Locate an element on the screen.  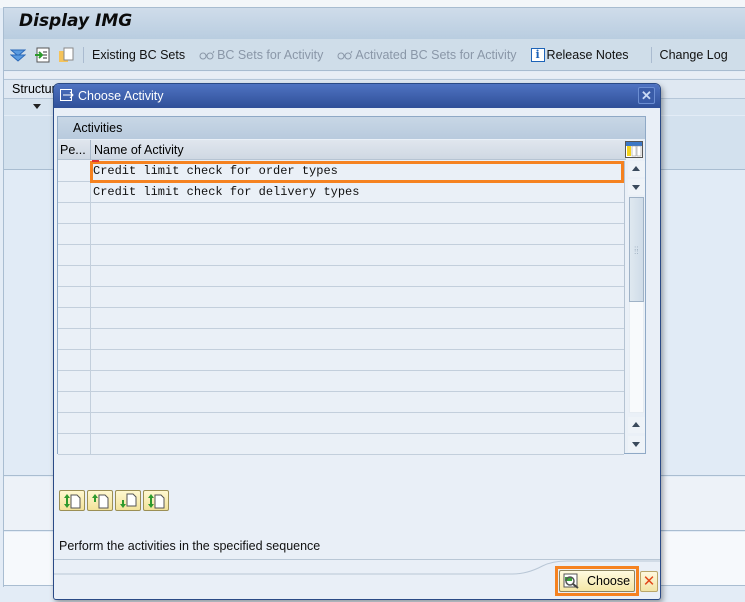
expand-all-icon is located at coordinates (18, 55).